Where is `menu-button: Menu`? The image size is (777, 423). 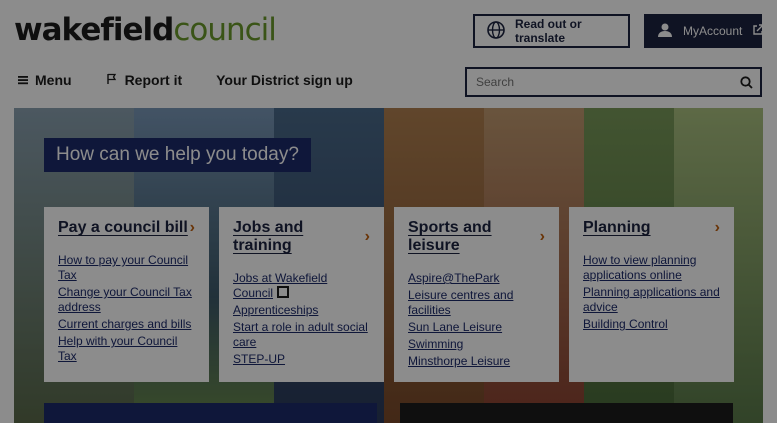
menu-button: Menu is located at coordinates (45, 80).